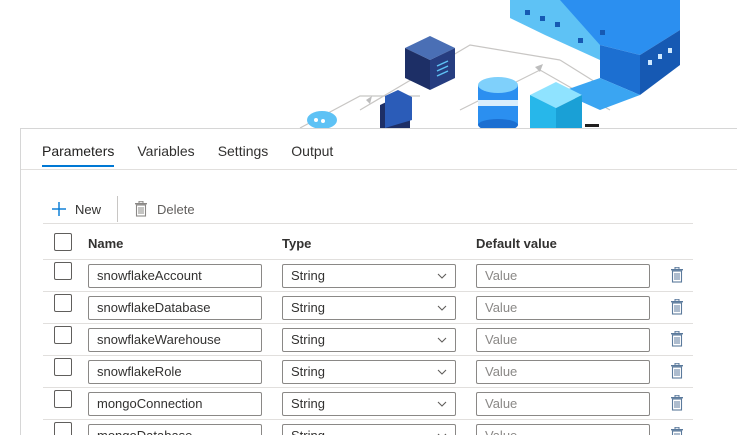 This screenshot has width=737, height=435. What do you see at coordinates (175, 372) in the screenshot?
I see `parameter-name-input: snowflakeRole` at bounding box center [175, 372].